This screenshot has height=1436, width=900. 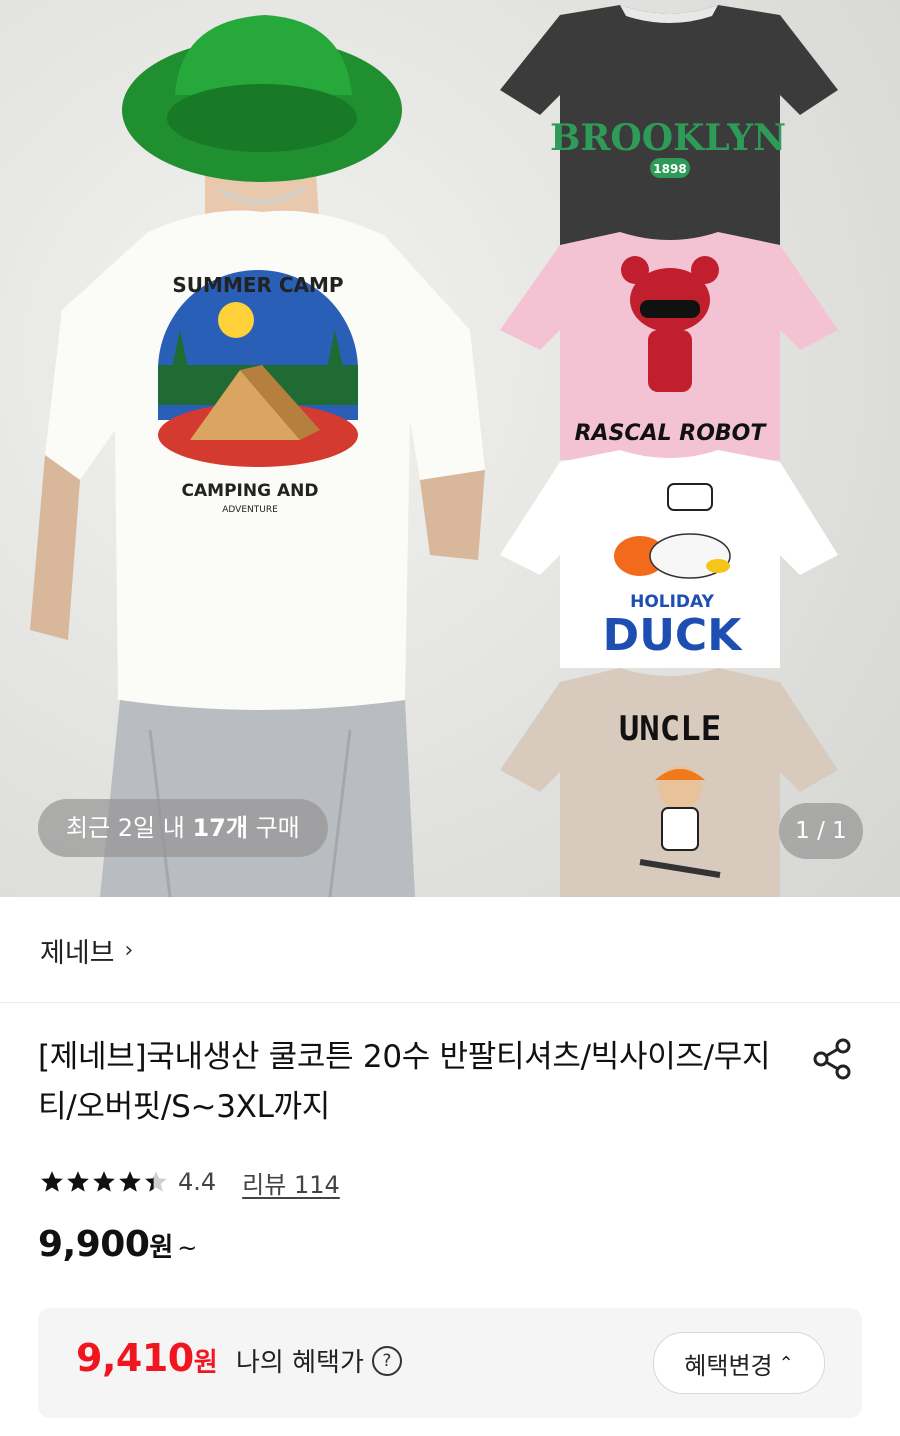 I want to click on price-suffix: ~, so click(x=187, y=1248).